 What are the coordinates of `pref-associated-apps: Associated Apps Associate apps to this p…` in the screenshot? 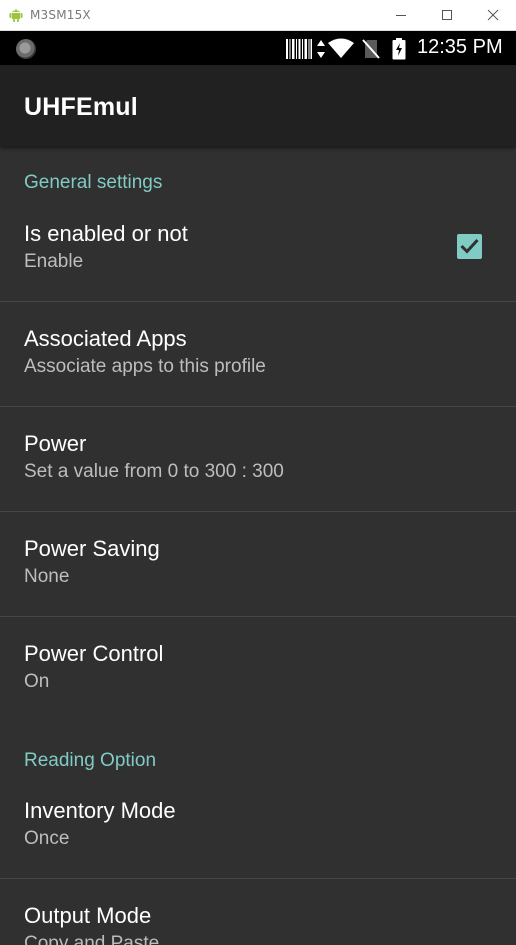 It's located at (258, 354).